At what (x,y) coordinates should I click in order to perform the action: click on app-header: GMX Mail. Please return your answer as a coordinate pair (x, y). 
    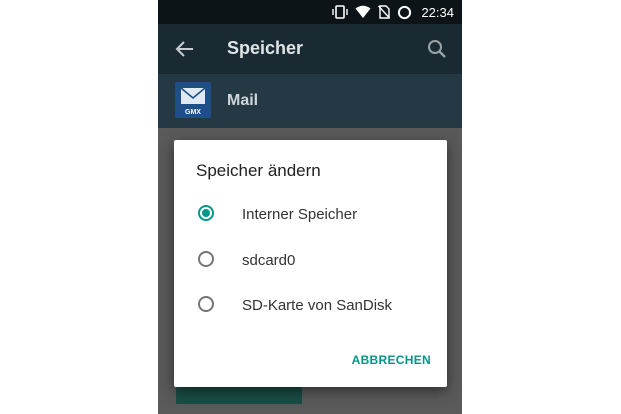
    Looking at the image, I should click on (310, 101).